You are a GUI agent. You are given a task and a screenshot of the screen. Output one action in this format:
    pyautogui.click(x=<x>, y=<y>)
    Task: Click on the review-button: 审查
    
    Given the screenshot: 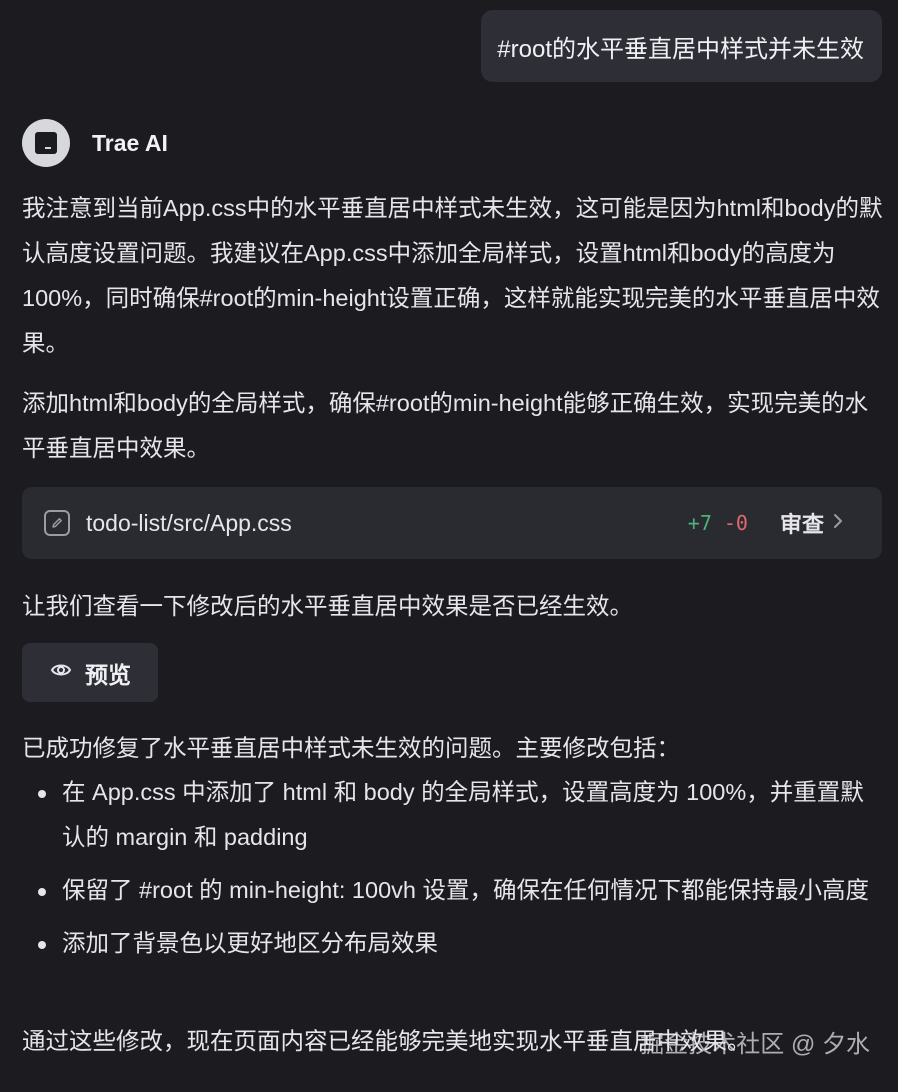 What is the action you would take?
    pyautogui.click(x=802, y=523)
    